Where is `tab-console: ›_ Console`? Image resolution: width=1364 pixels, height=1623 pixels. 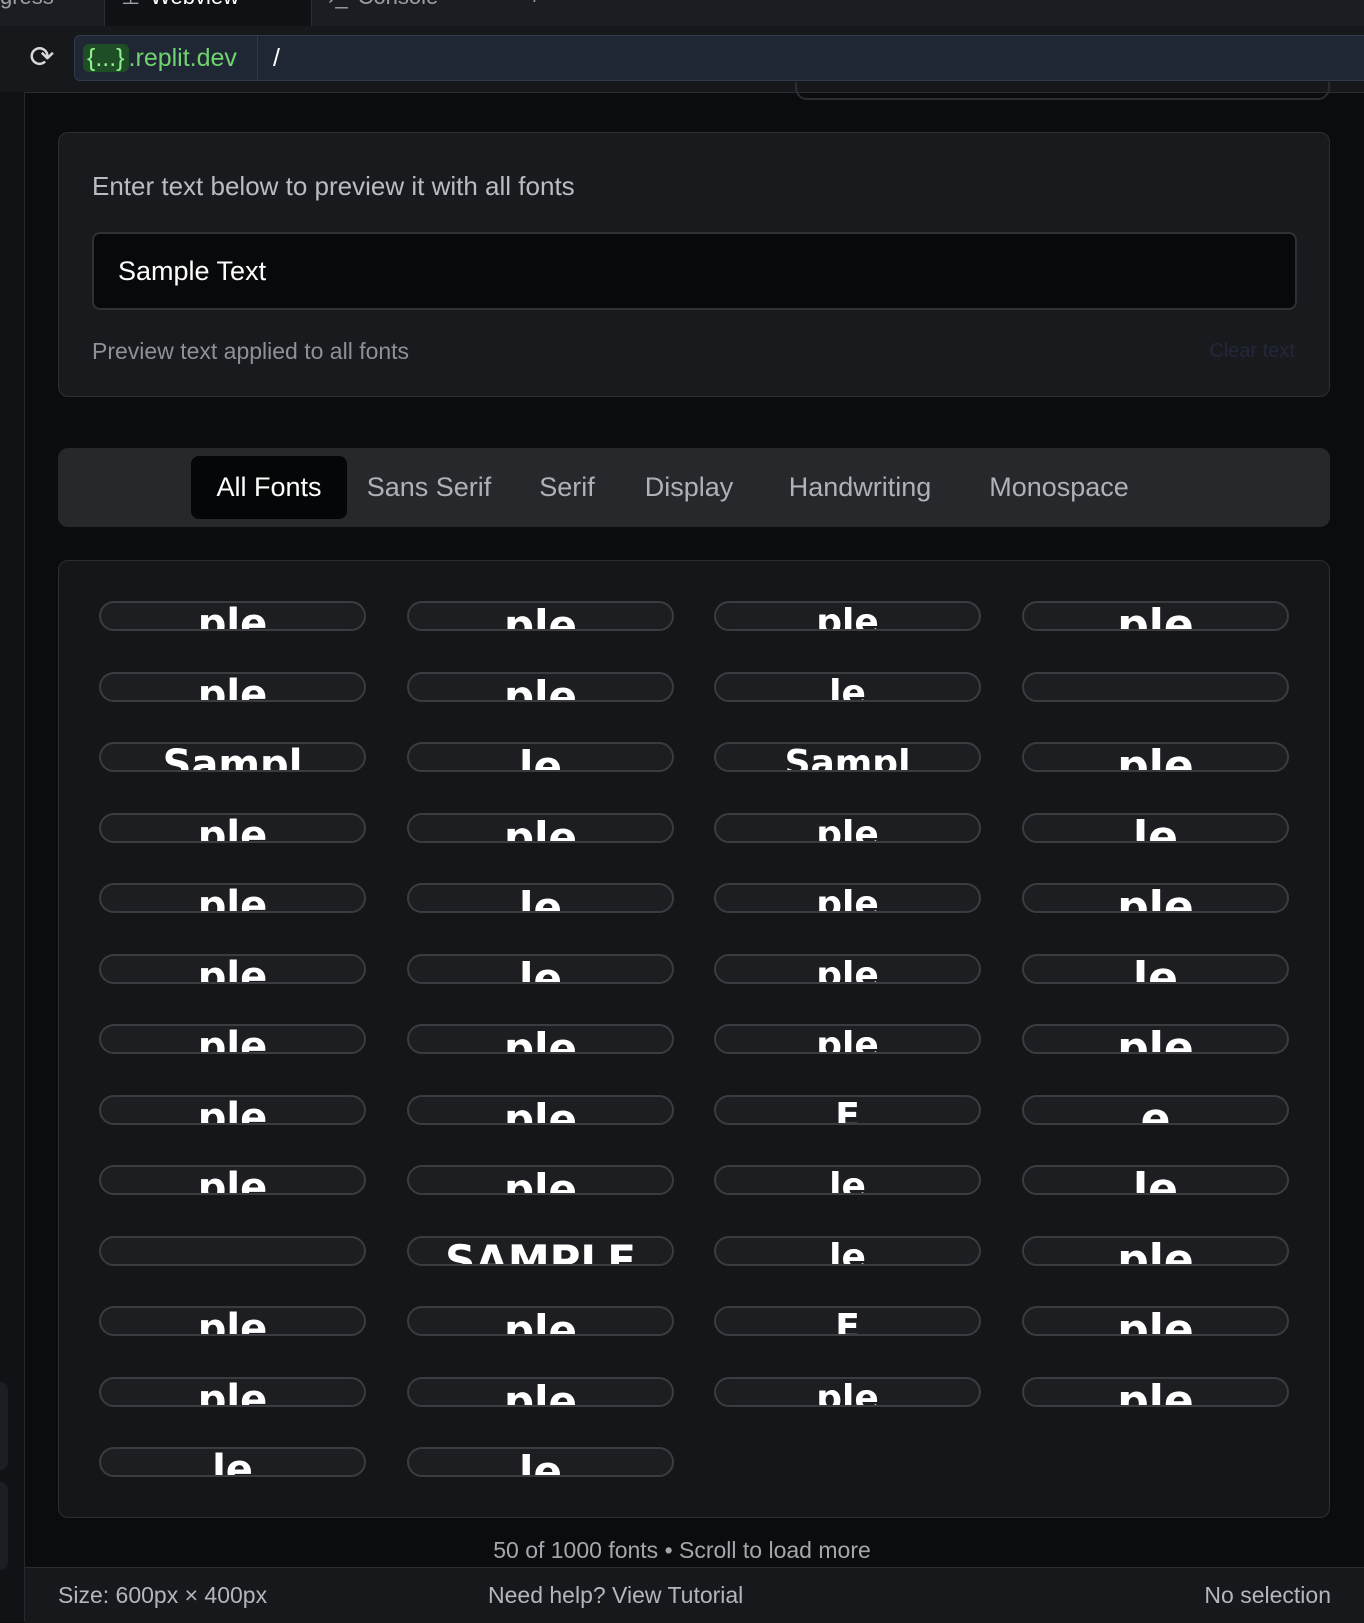 tab-console: ›_ Console is located at coordinates (410, 13).